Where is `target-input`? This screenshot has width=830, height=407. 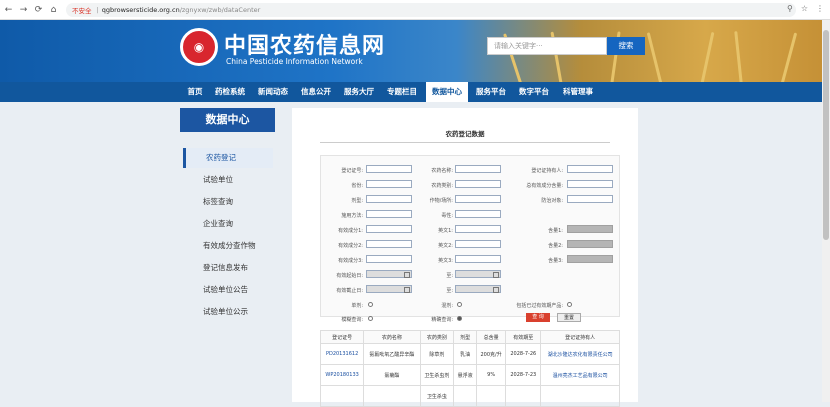 target-input is located at coordinates (590, 199).